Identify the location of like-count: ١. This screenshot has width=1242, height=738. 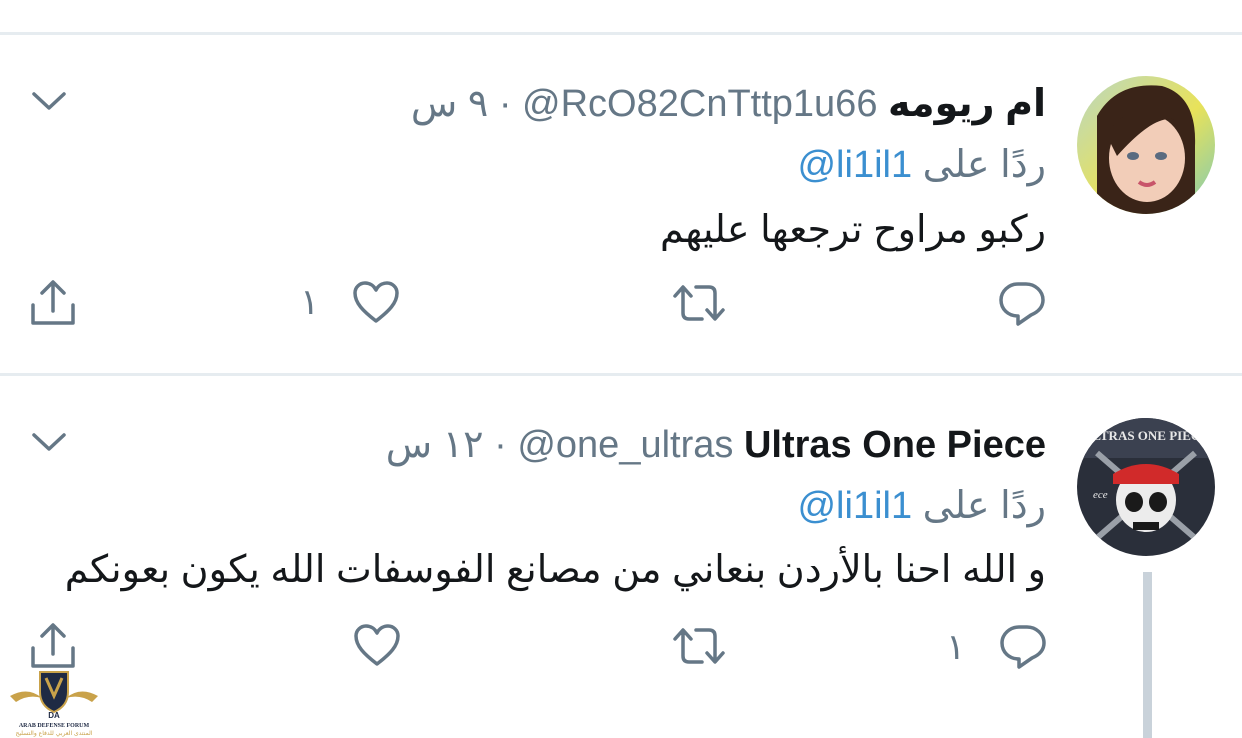
(310, 301).